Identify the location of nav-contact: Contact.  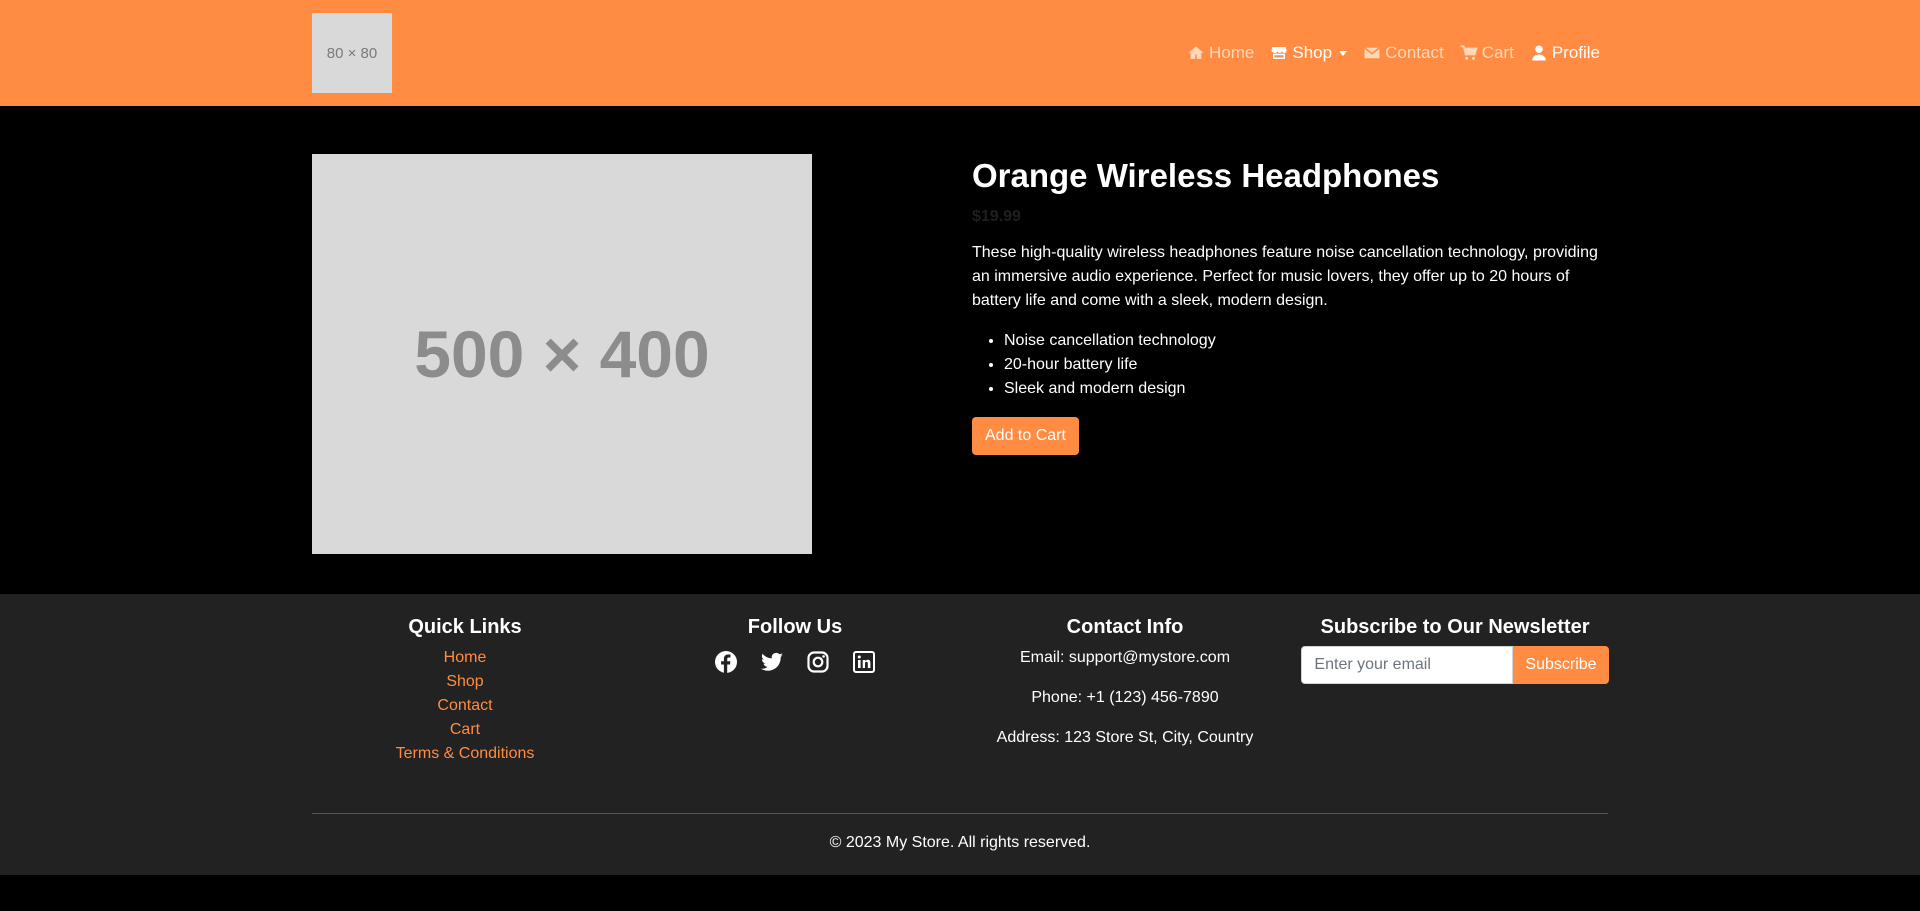
(1403, 53).